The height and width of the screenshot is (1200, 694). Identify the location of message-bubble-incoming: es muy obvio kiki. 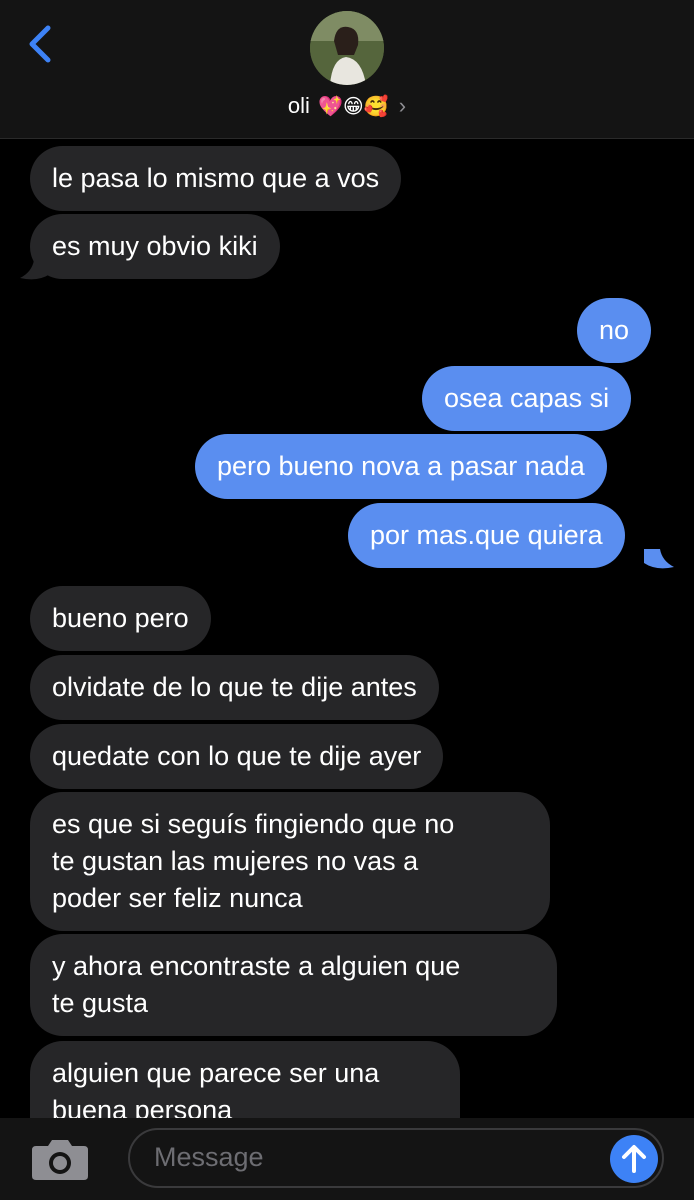
(155, 246).